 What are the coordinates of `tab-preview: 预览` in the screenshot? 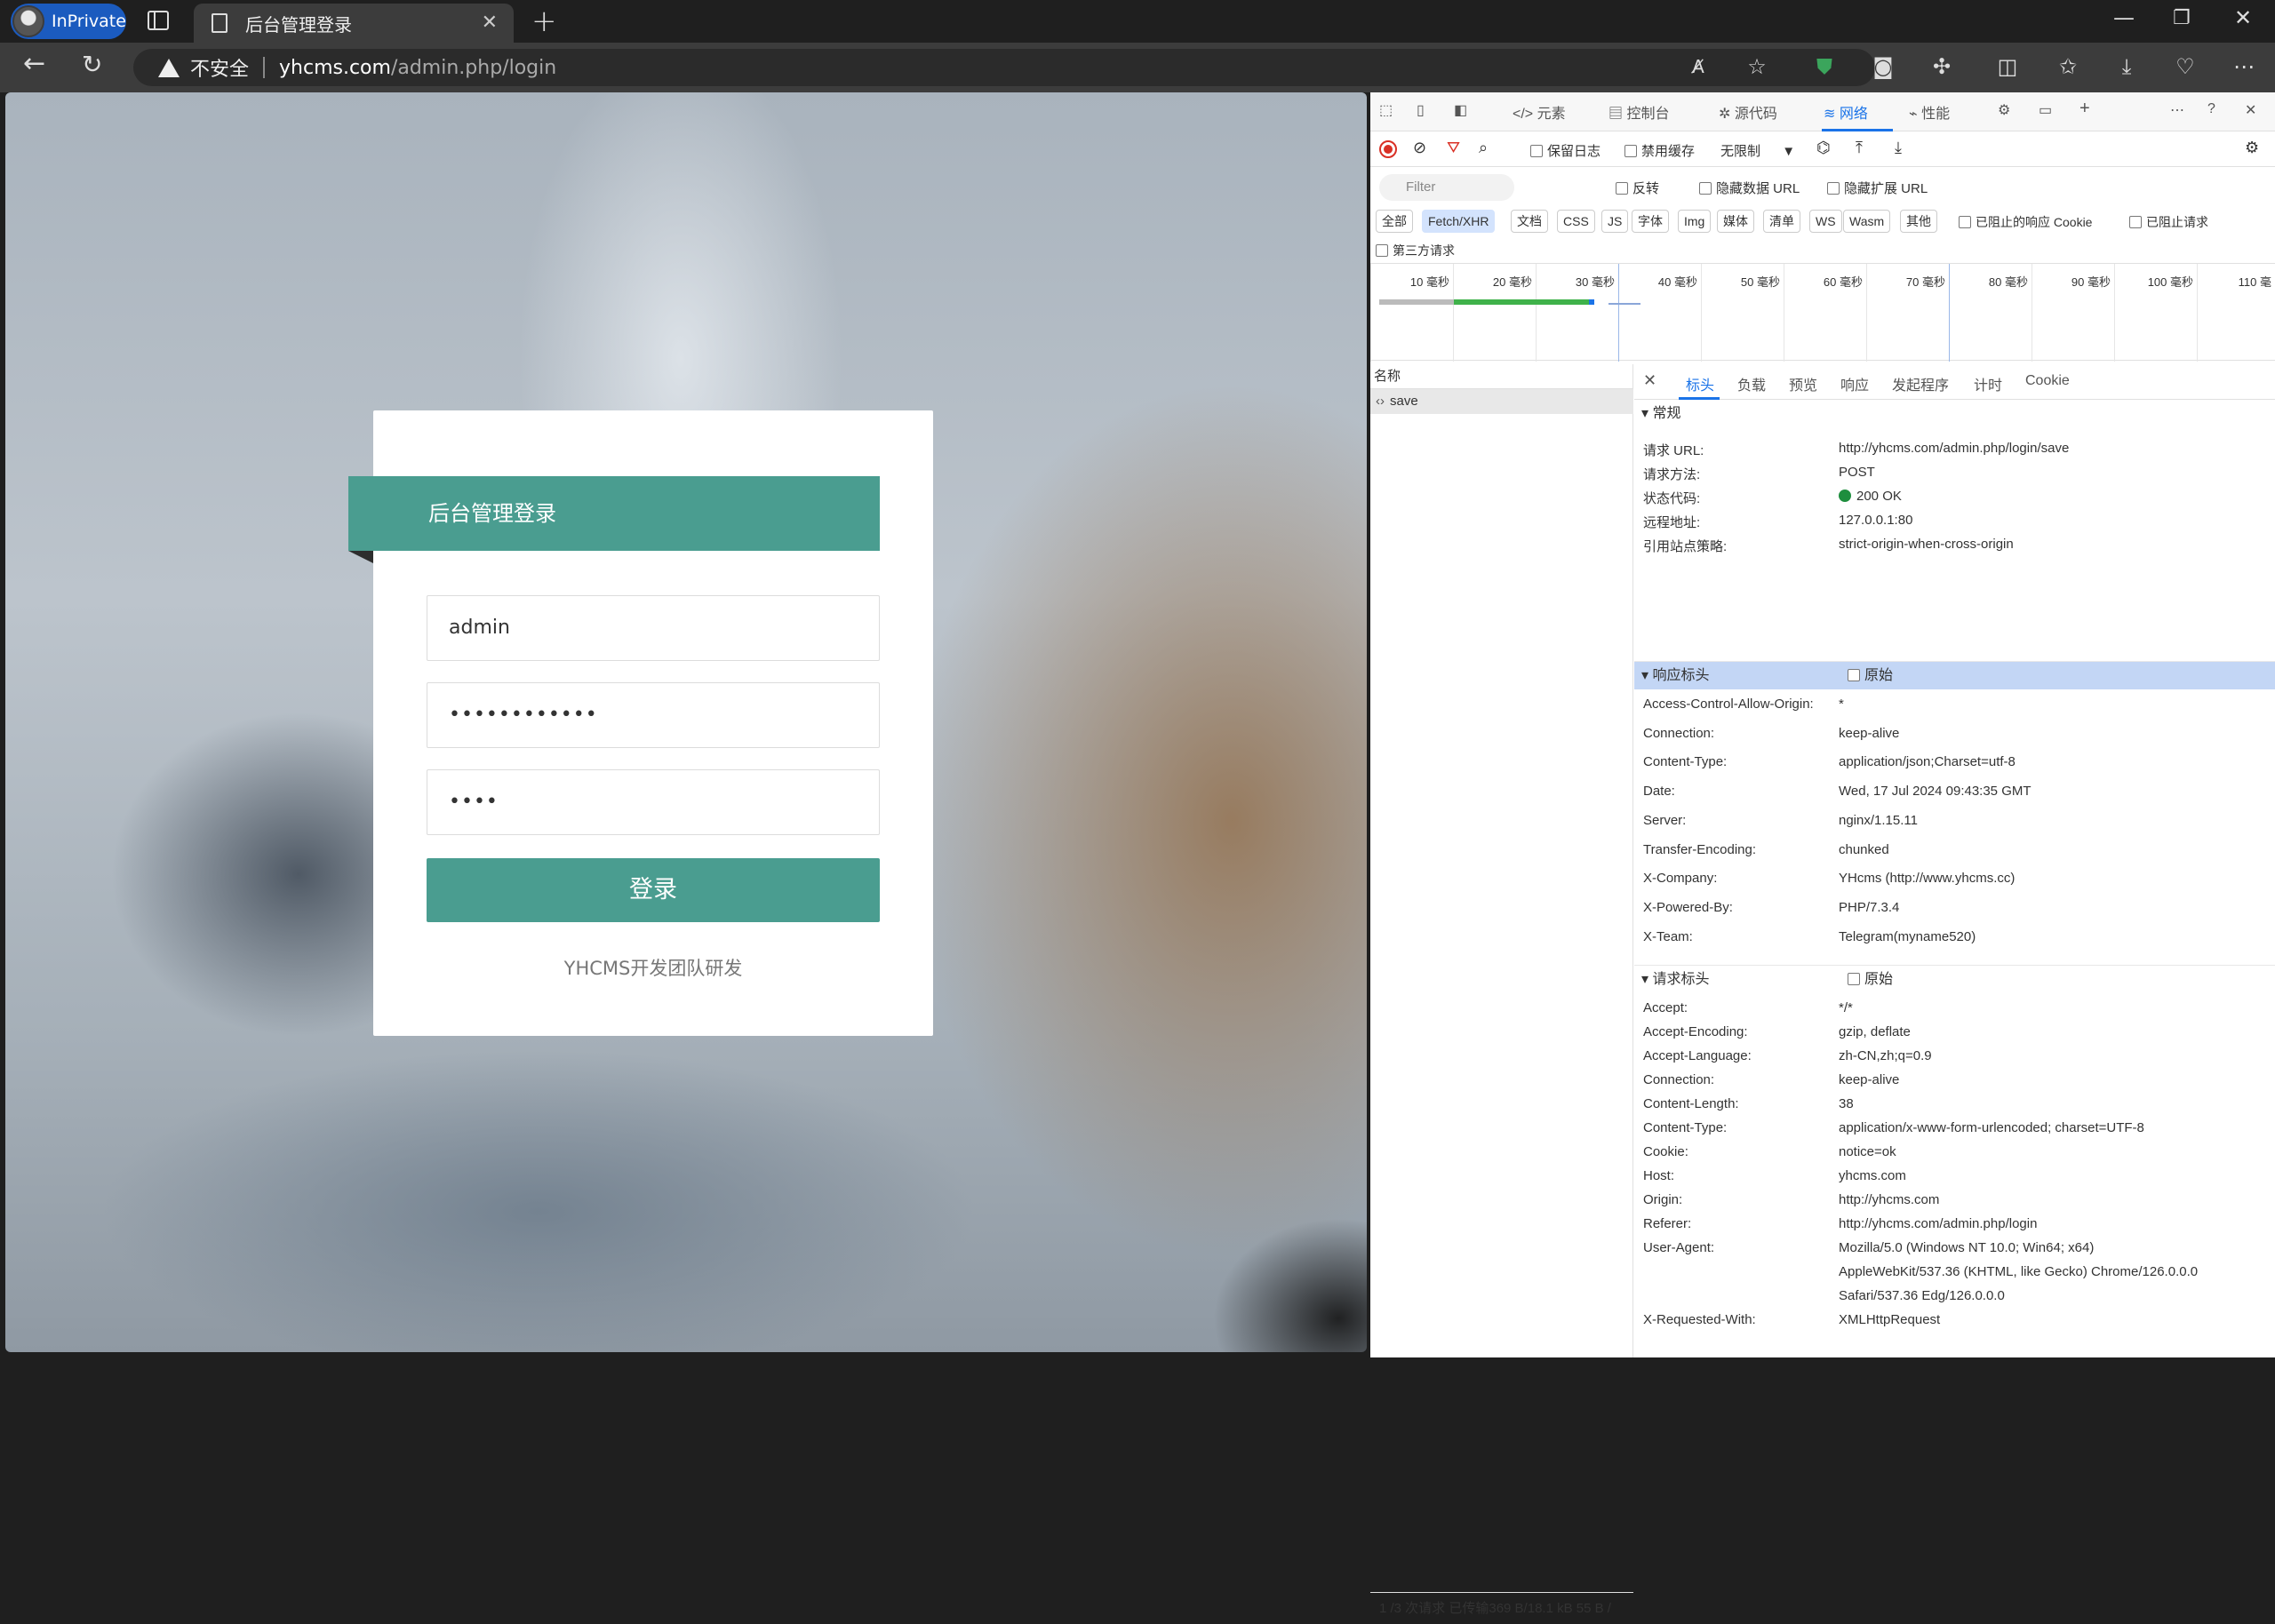 It's located at (1803, 384).